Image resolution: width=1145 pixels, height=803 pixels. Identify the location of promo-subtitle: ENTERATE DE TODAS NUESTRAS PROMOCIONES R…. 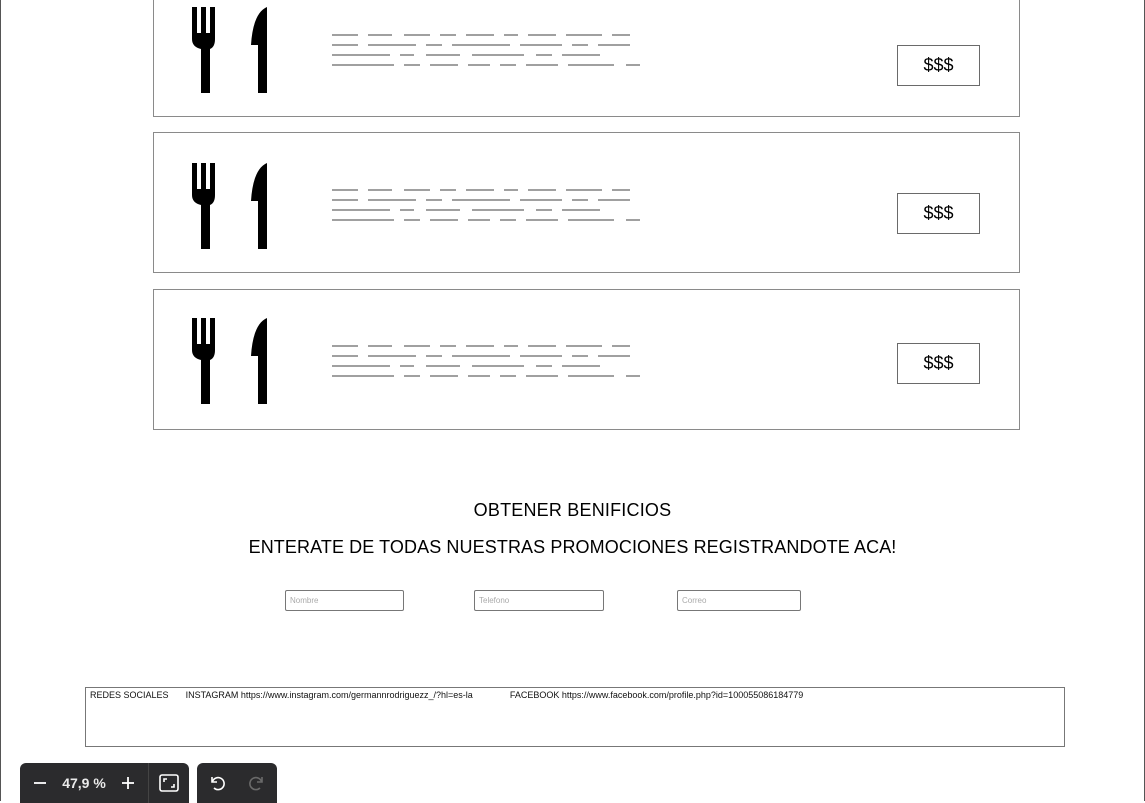
(572, 547).